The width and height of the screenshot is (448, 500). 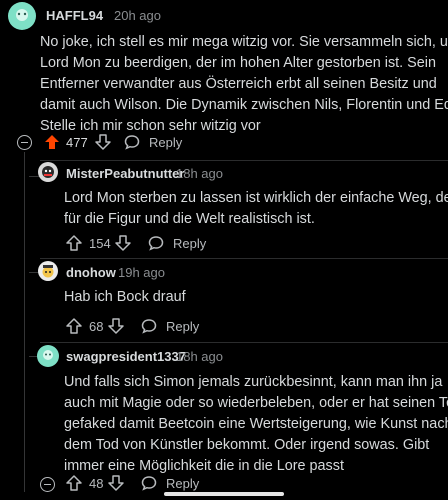 I want to click on comment-body: Hab ich Bock drauf, so click(x=125, y=297).